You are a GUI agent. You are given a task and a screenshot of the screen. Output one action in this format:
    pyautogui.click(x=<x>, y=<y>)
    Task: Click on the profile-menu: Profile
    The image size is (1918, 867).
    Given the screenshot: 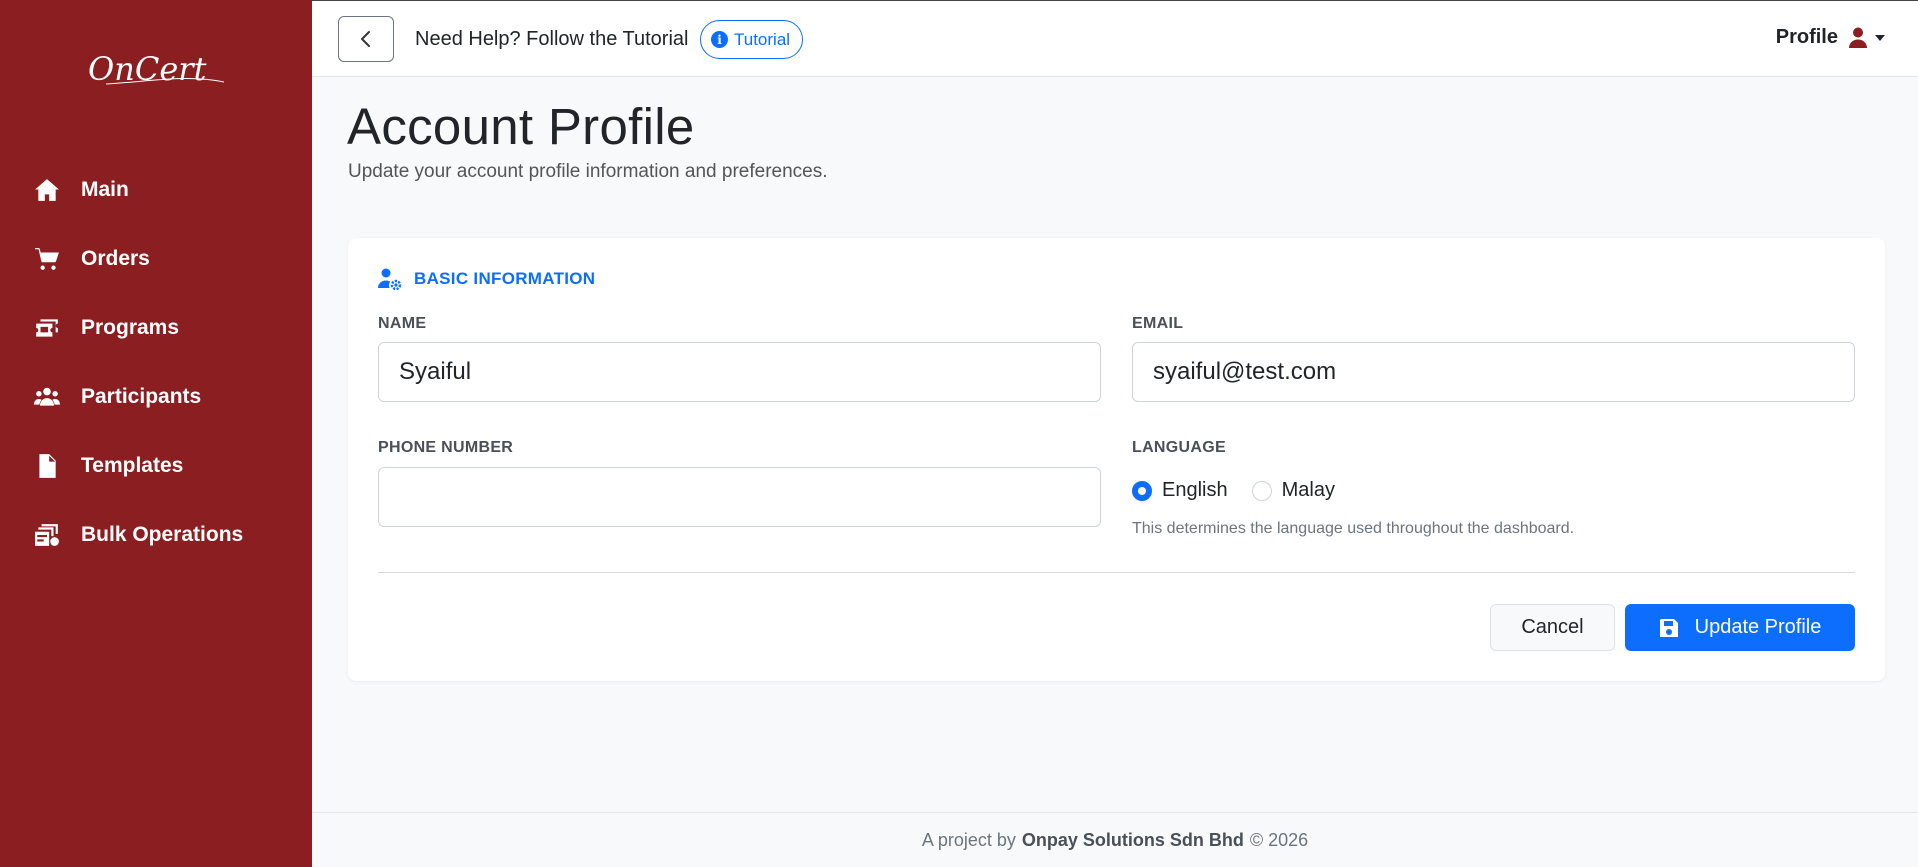 What is the action you would take?
    pyautogui.click(x=1831, y=37)
    